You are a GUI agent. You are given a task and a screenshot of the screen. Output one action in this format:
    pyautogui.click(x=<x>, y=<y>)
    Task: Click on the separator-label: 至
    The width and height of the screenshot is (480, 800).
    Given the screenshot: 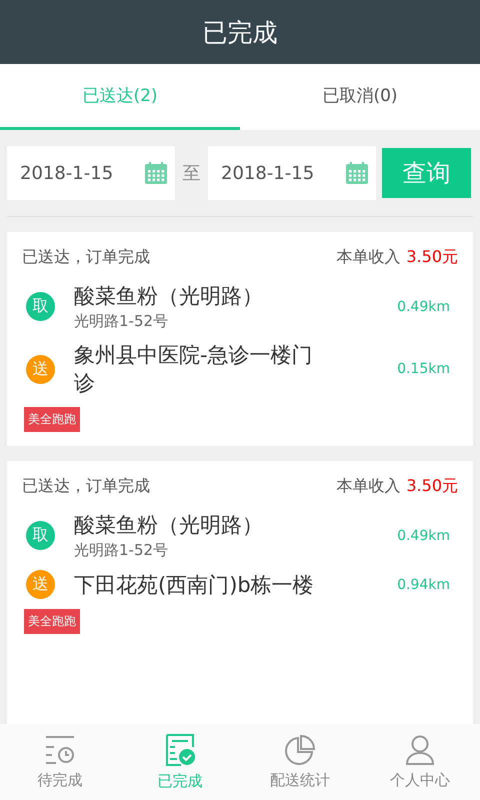 What is the action you would take?
    pyautogui.click(x=192, y=173)
    